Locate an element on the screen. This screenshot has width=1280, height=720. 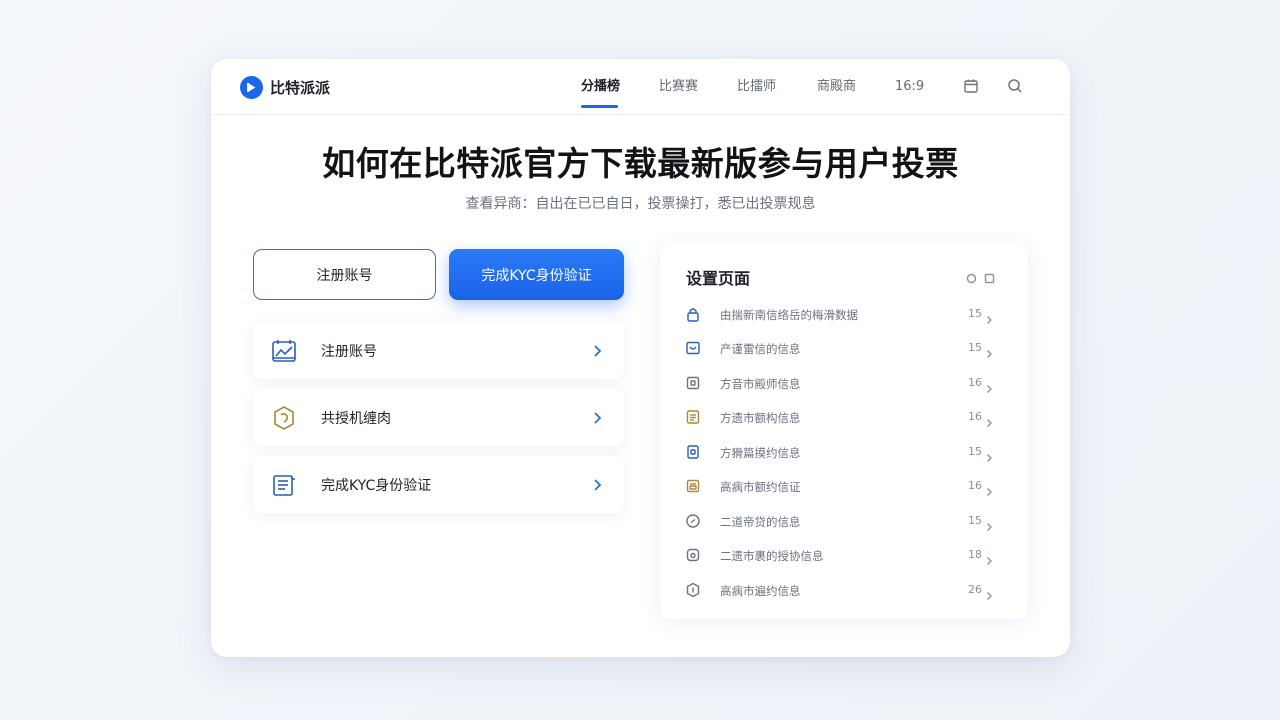
settings-row-label: 二遗市裹的授协信息 is located at coordinates (772, 556).